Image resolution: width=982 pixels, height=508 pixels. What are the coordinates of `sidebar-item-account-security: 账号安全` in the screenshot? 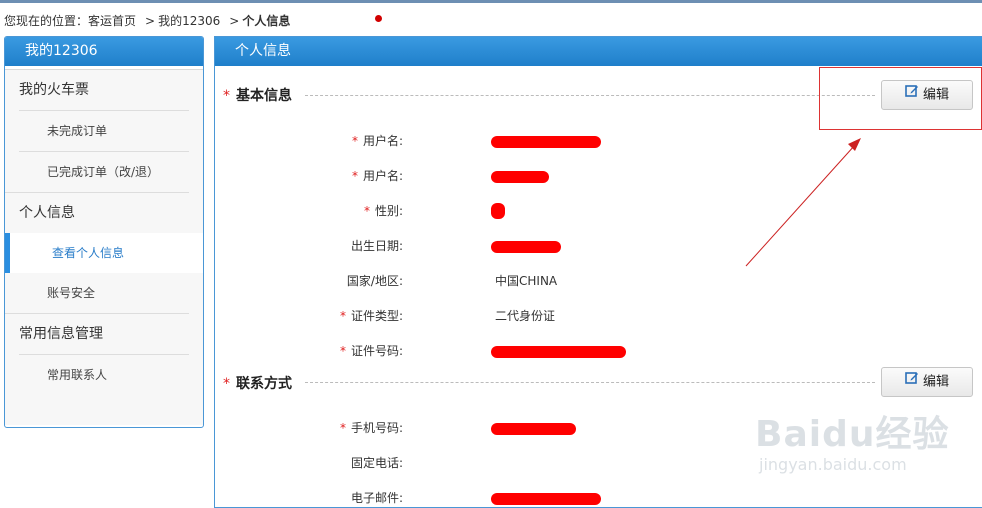 It's located at (104, 293).